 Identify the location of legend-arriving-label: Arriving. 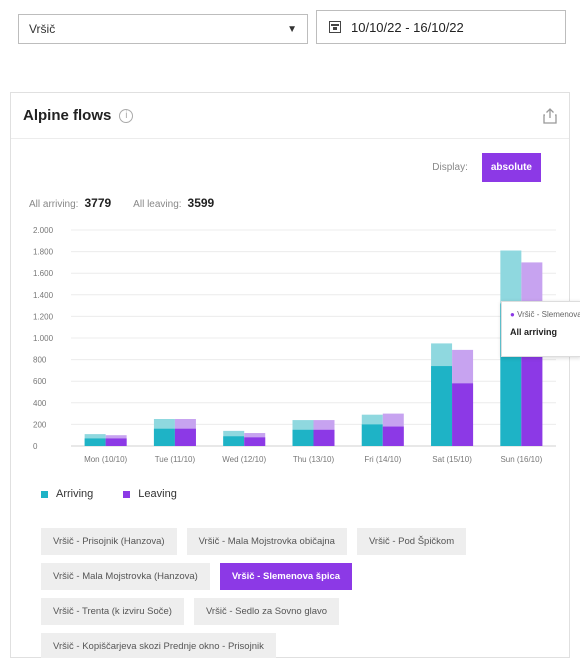
(75, 494).